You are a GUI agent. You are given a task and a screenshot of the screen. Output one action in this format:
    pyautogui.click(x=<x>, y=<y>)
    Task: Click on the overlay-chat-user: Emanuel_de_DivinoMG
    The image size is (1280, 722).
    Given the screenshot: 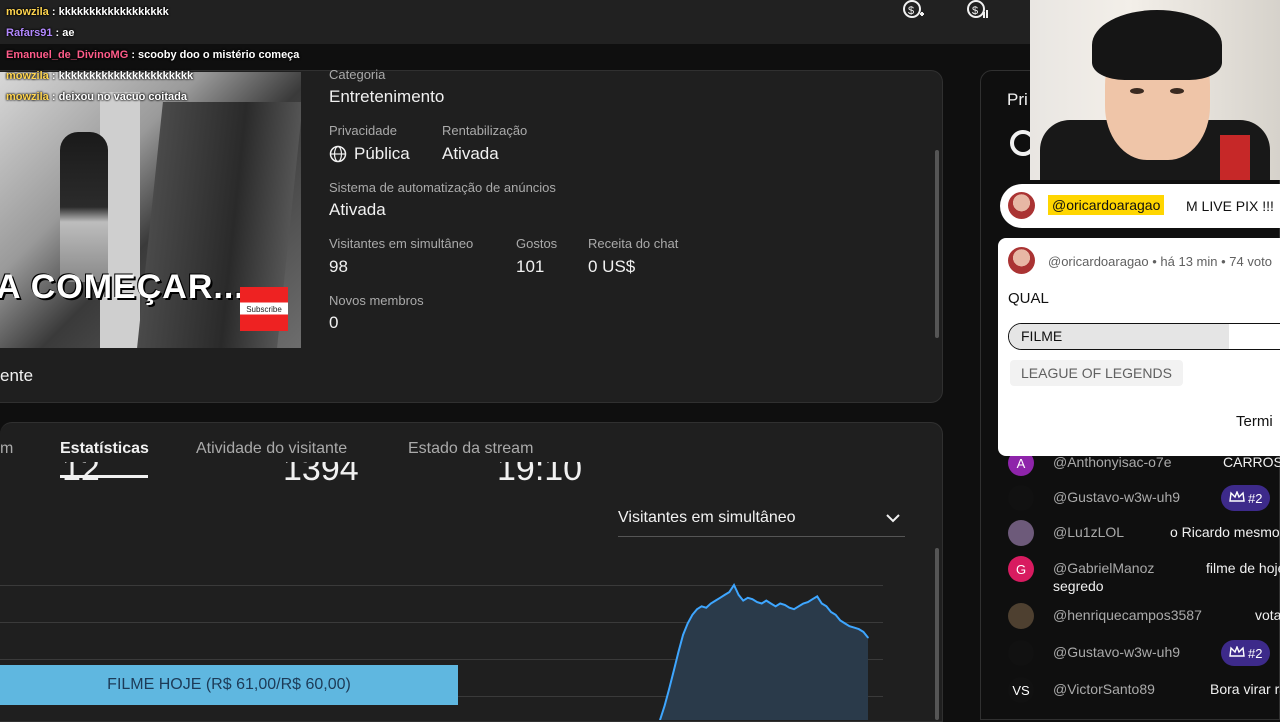 What is the action you would take?
    pyautogui.click(x=67, y=55)
    